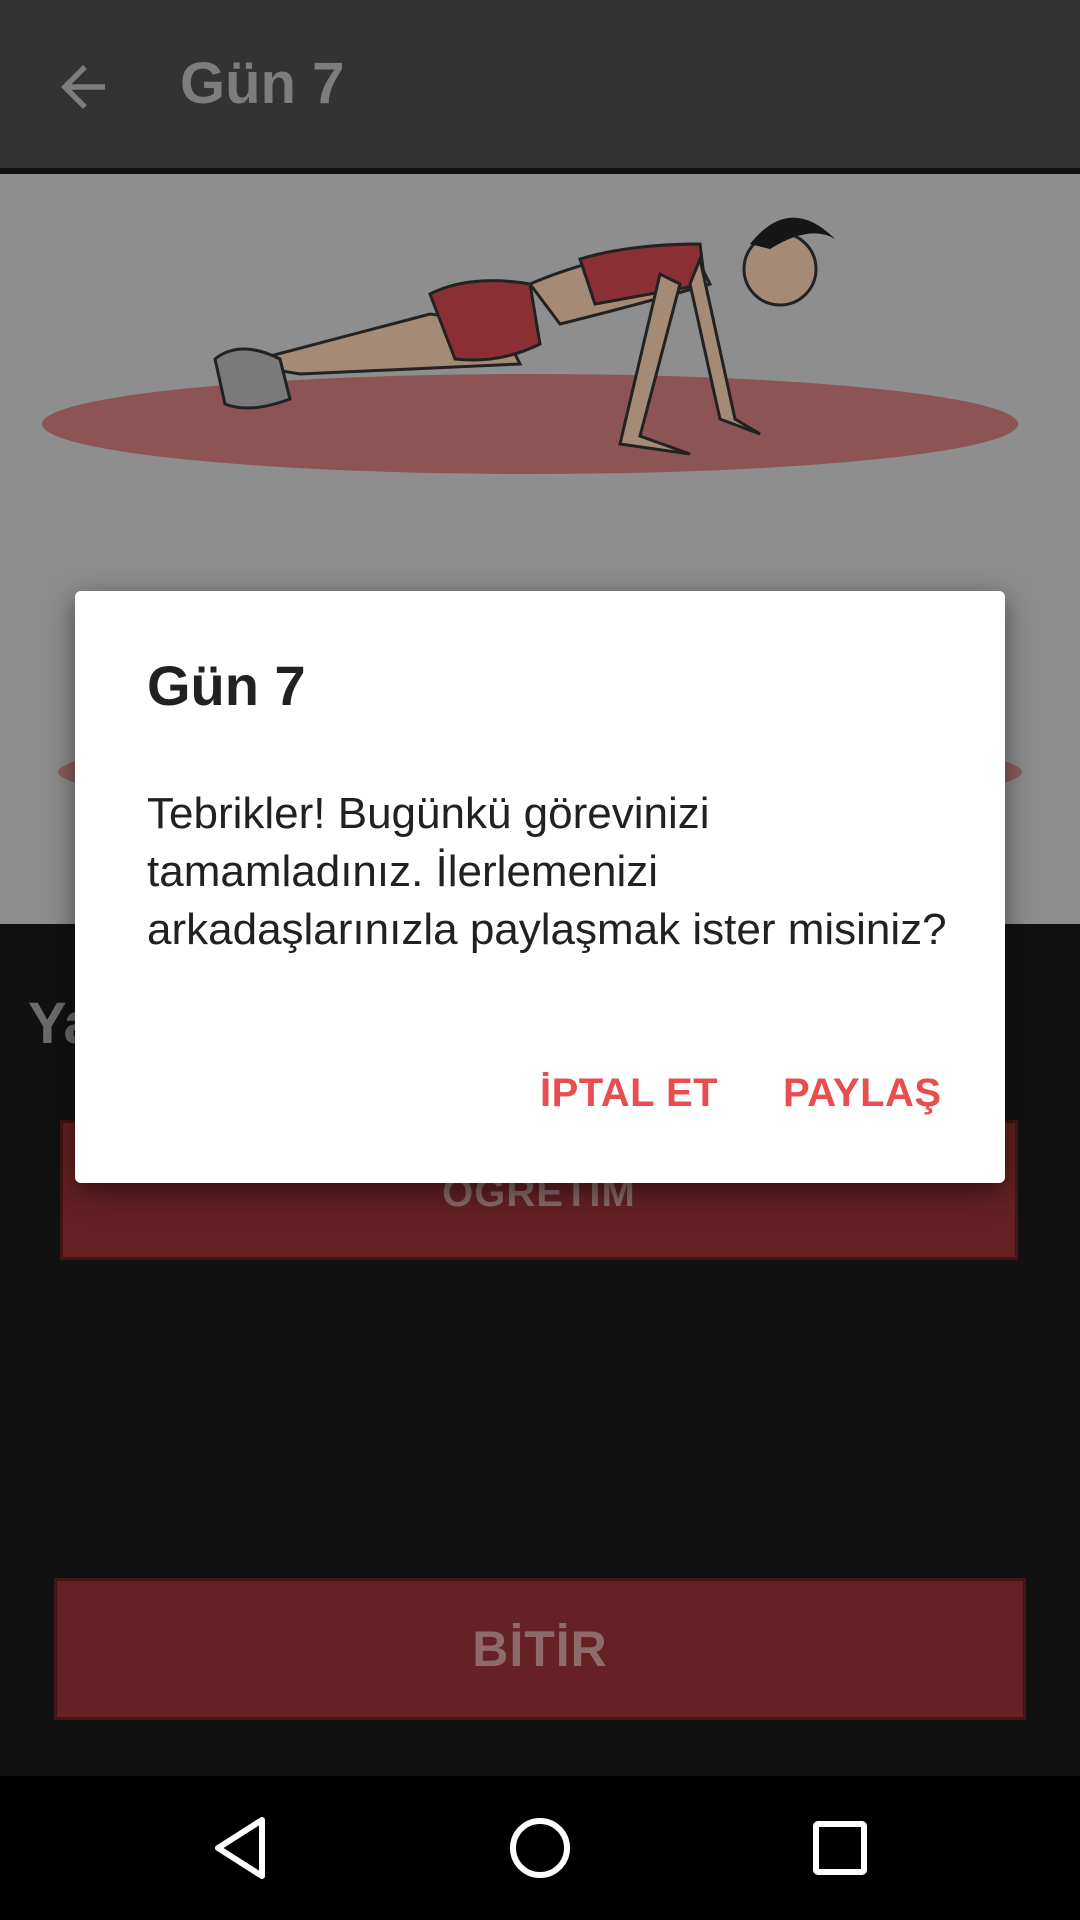 Image resolution: width=1080 pixels, height=1920 pixels. What do you see at coordinates (540, 84) in the screenshot?
I see `app-bar: Gün 7` at bounding box center [540, 84].